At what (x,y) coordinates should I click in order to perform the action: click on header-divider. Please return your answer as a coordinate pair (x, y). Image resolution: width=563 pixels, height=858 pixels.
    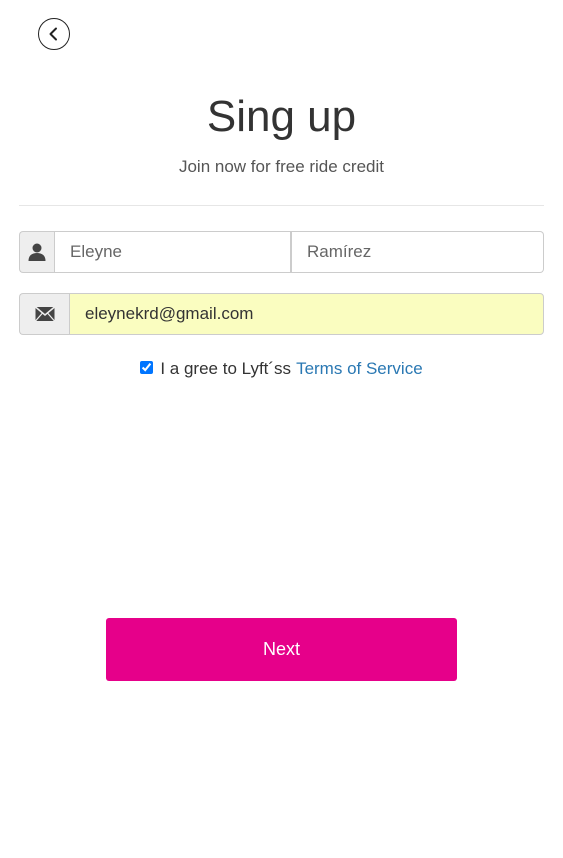
    Looking at the image, I should click on (281, 205).